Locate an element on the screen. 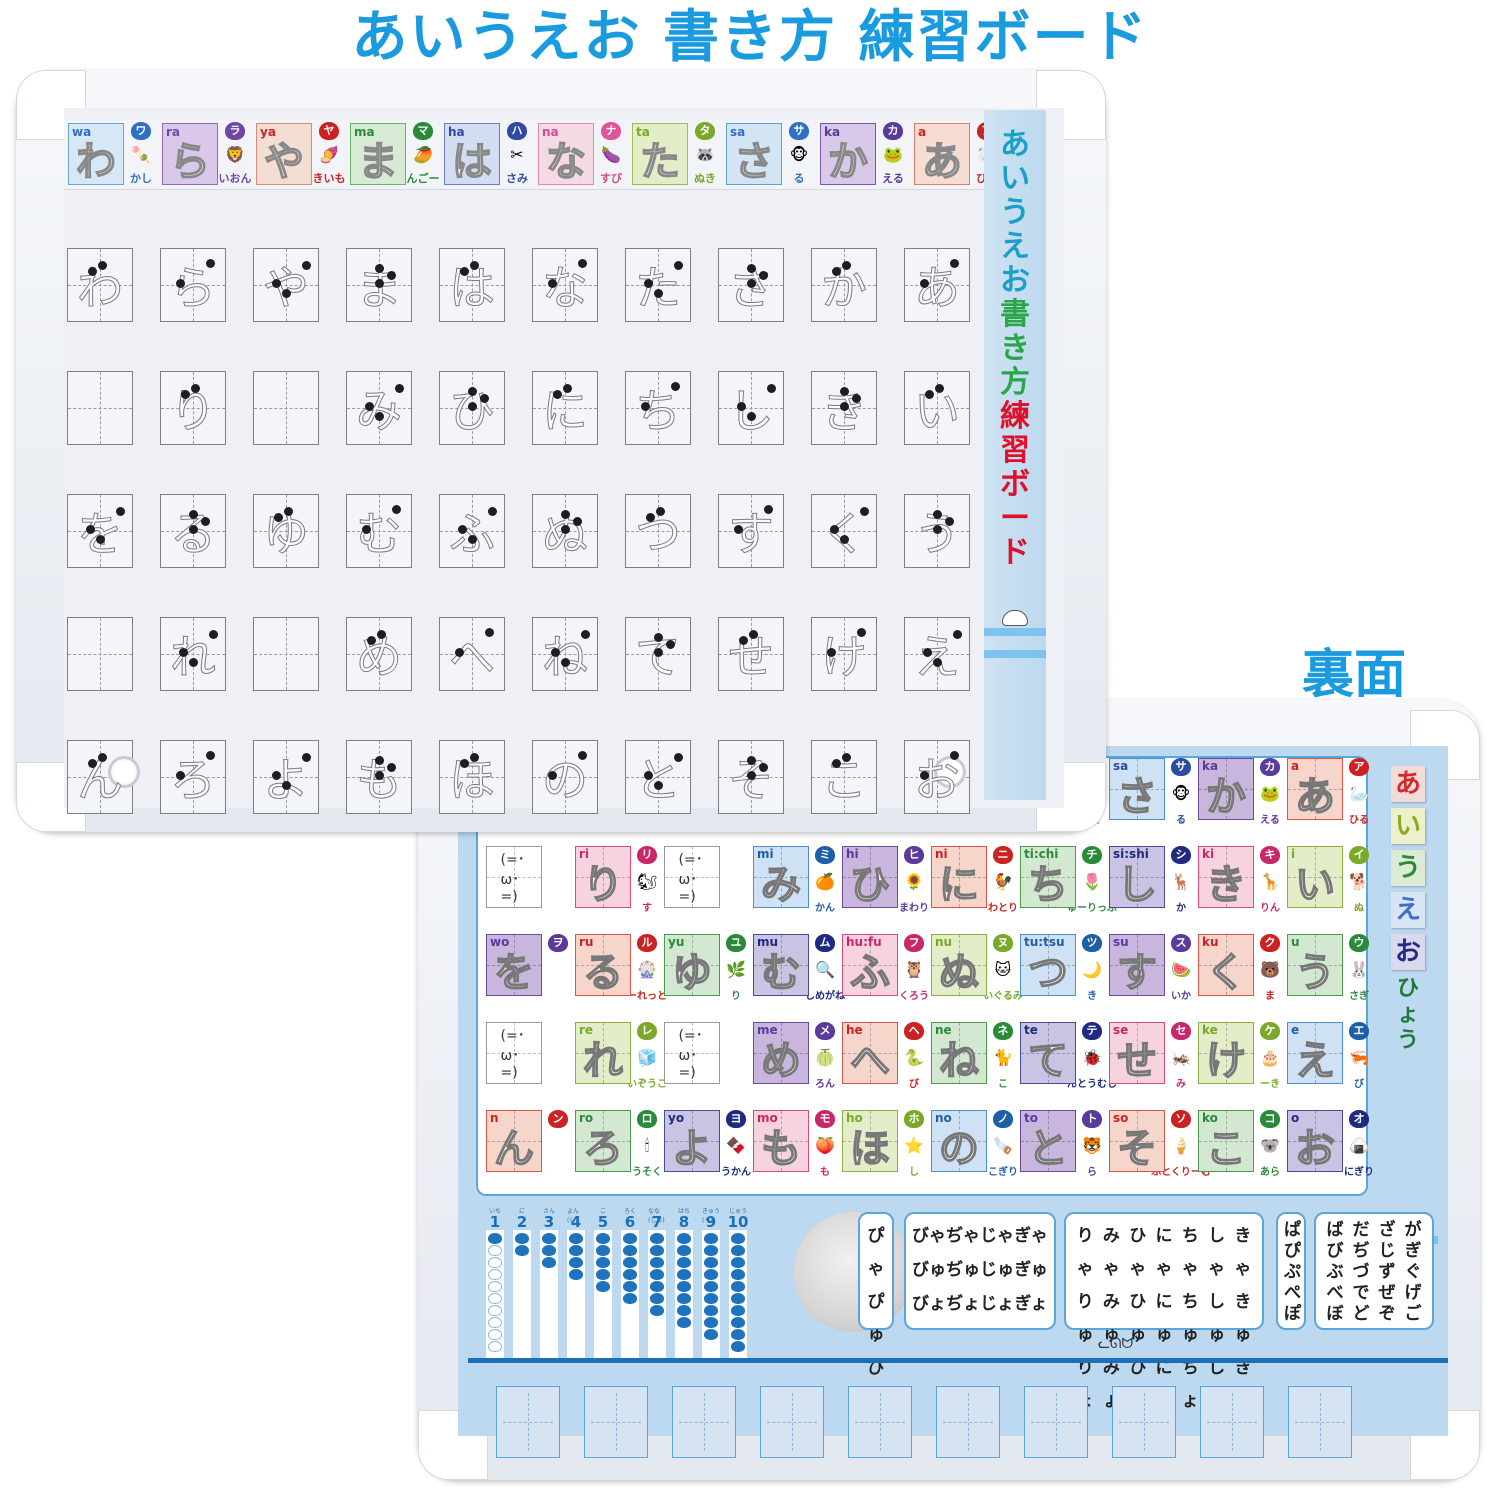 The height and width of the screenshot is (1500, 1500). kana-tile-wa: wa わワ 🍡 かし is located at coordinates (113, 154).